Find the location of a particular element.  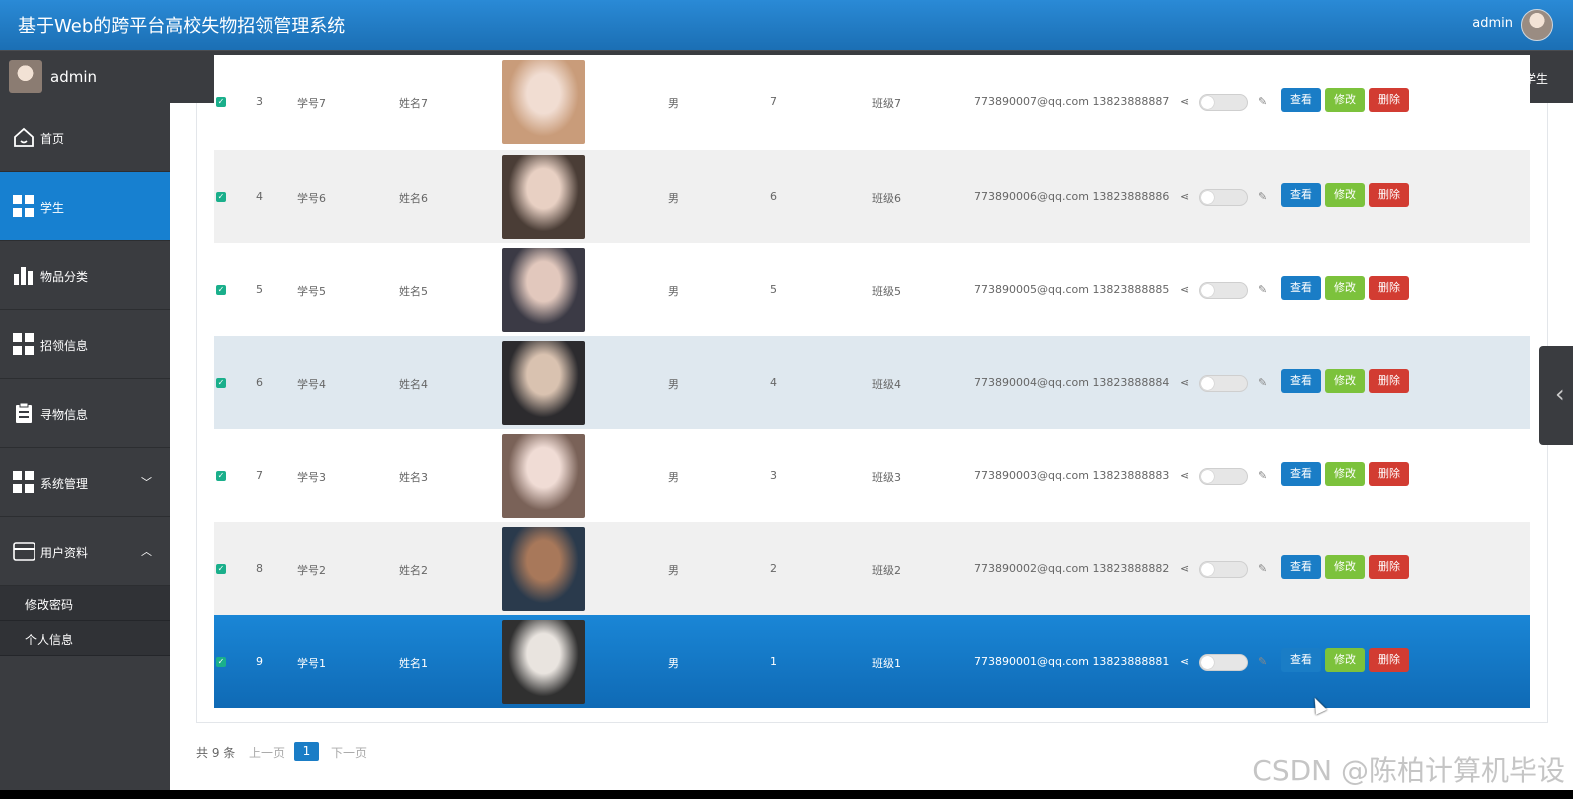

sidebar-item-categories: 物品分类 is located at coordinates (85, 275).